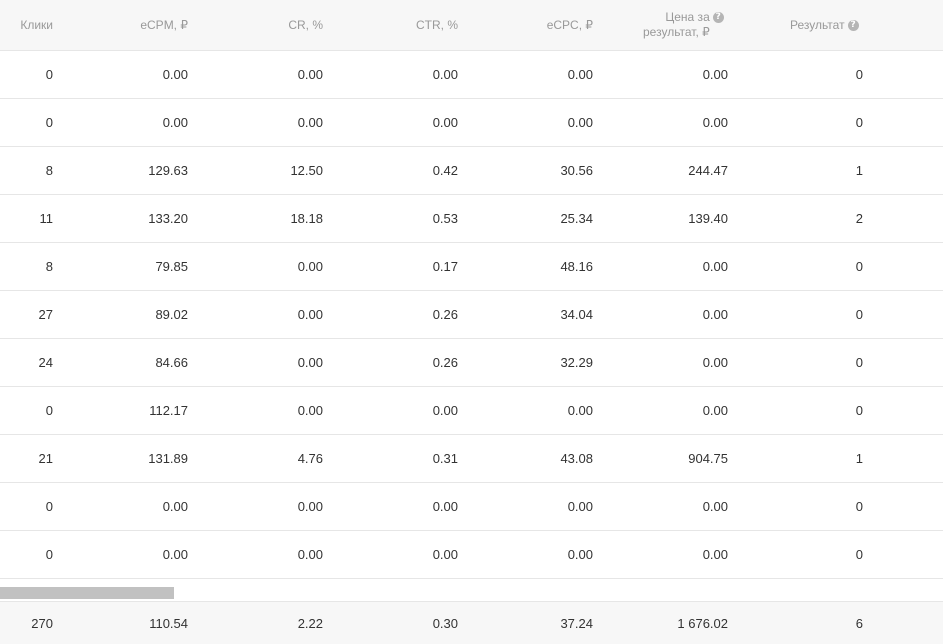  Describe the element at coordinates (445, 170) in the screenshot. I see `cell-ctr: 0.42` at that location.